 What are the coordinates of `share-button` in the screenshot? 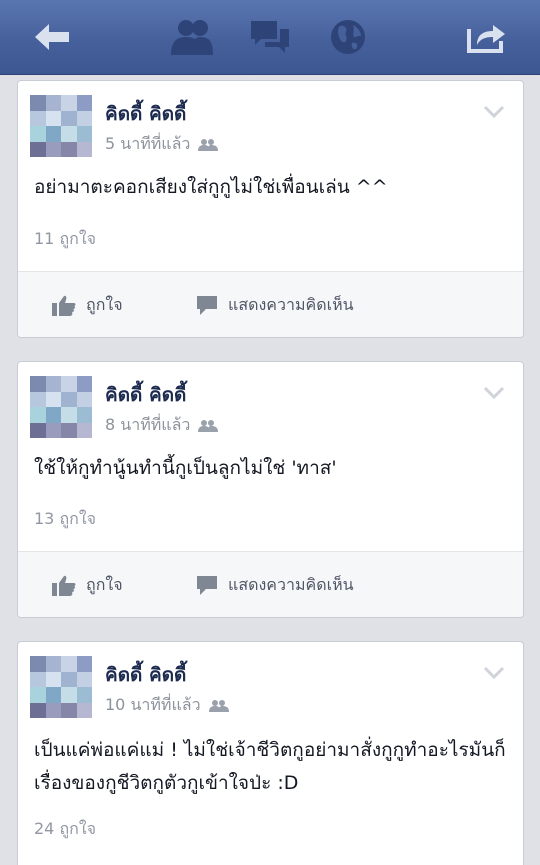 It's located at (486, 37).